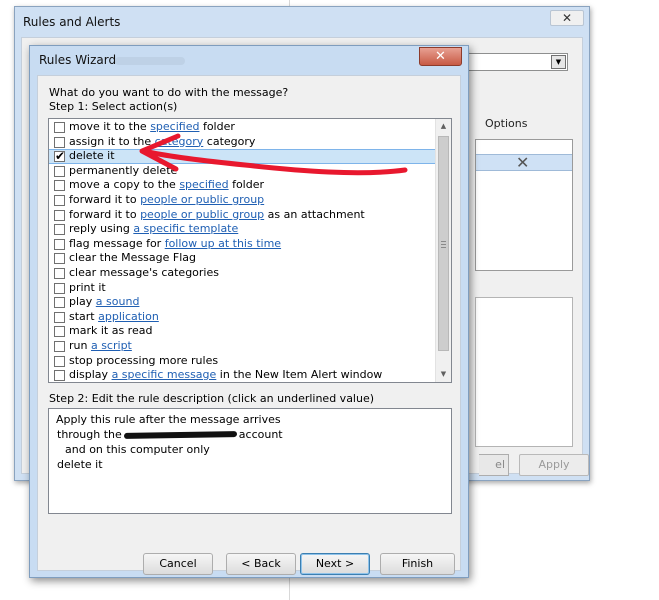  Describe the element at coordinates (80, 345) in the screenshot. I see `action-text: run` at that location.